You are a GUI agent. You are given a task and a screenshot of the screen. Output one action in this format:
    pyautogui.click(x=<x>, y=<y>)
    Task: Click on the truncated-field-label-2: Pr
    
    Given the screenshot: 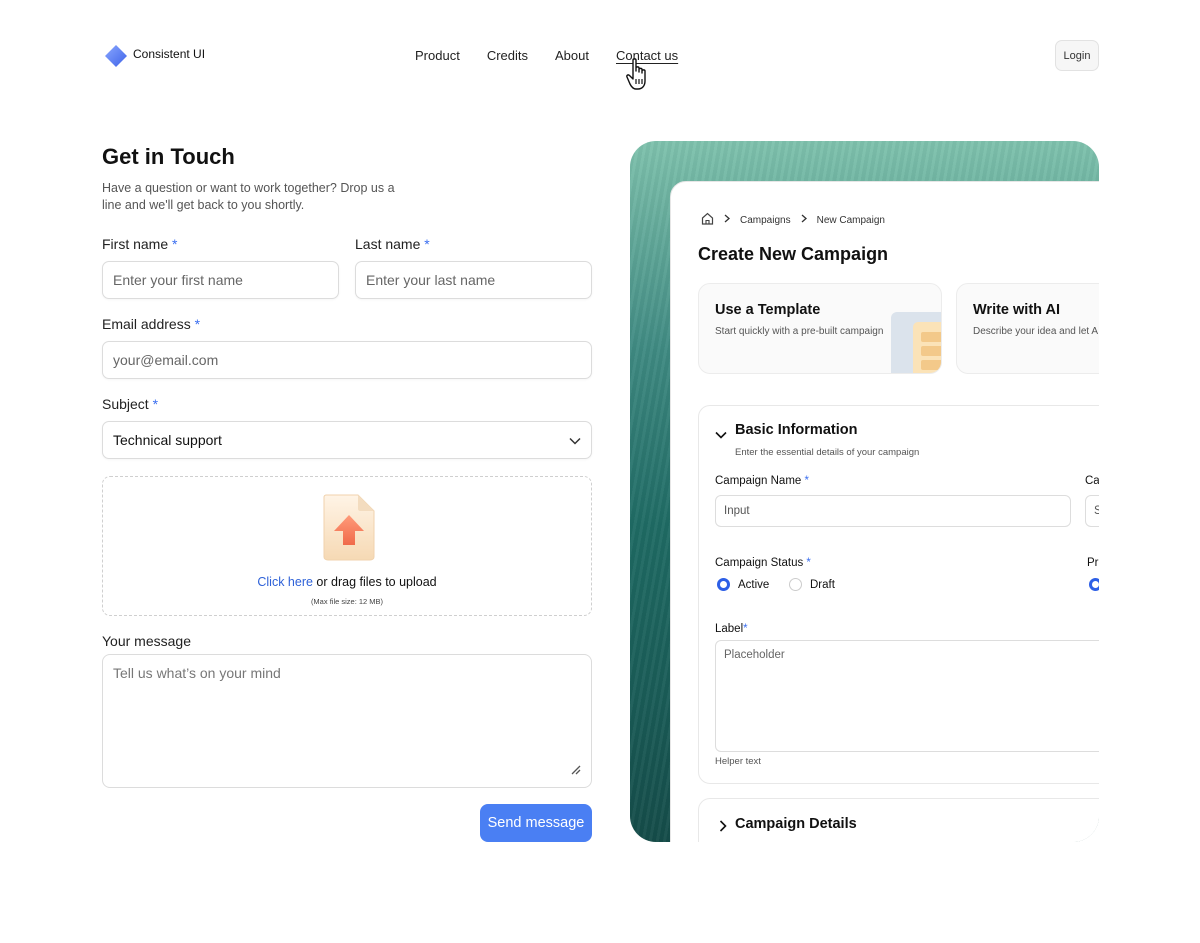 What is the action you would take?
    pyautogui.click(x=1093, y=563)
    